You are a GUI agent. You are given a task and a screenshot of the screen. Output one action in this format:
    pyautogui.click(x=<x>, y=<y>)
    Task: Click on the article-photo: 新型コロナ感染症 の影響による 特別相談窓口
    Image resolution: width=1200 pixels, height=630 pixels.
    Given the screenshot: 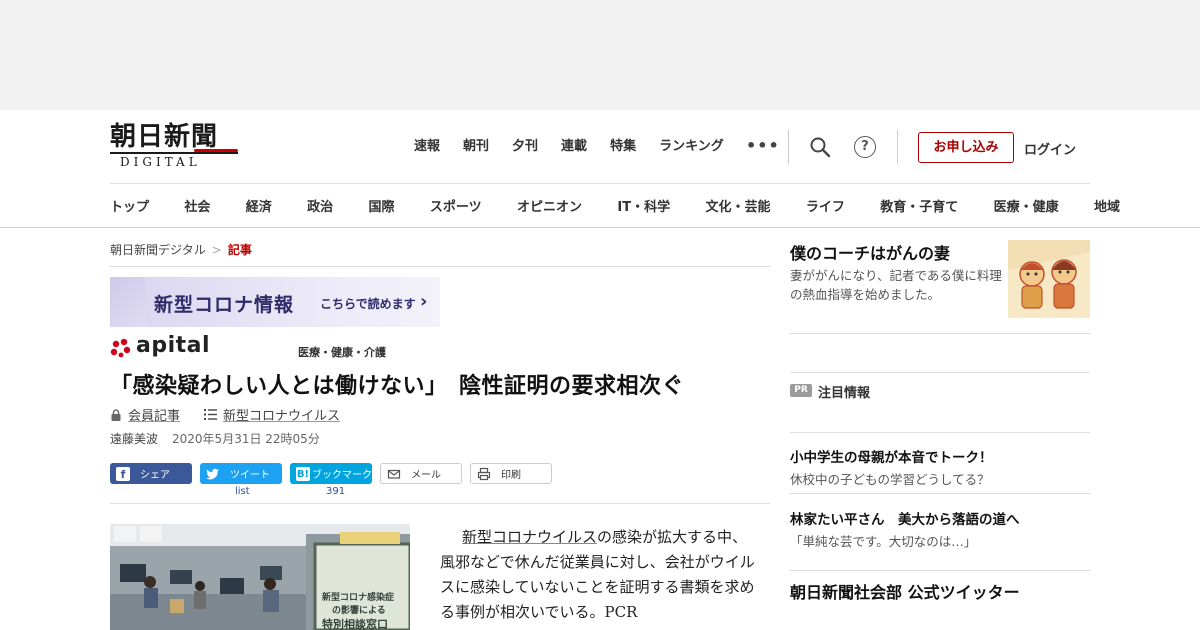 What is the action you would take?
    pyautogui.click(x=260, y=577)
    